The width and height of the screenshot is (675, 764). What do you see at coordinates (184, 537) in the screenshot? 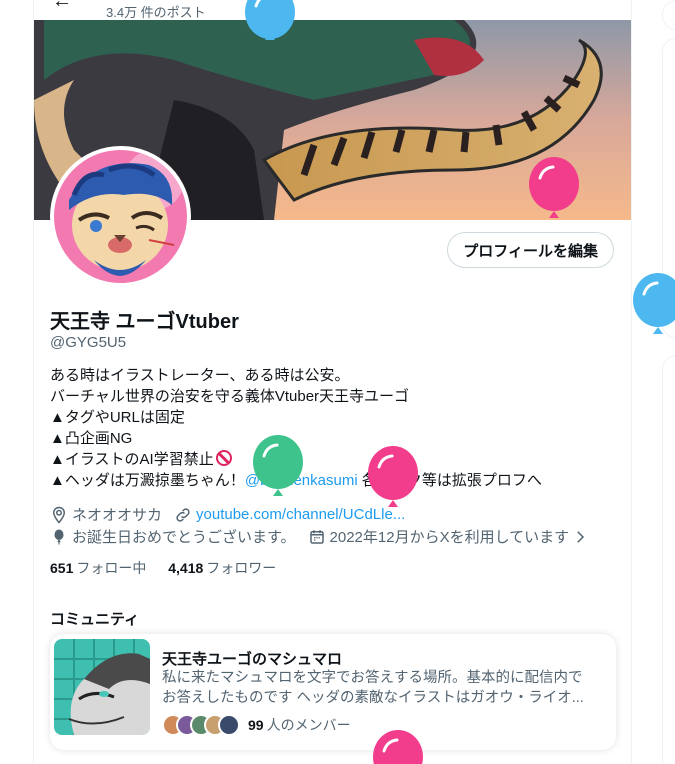
I see `birthday-text: お誕生日おめでとうございます。` at bounding box center [184, 537].